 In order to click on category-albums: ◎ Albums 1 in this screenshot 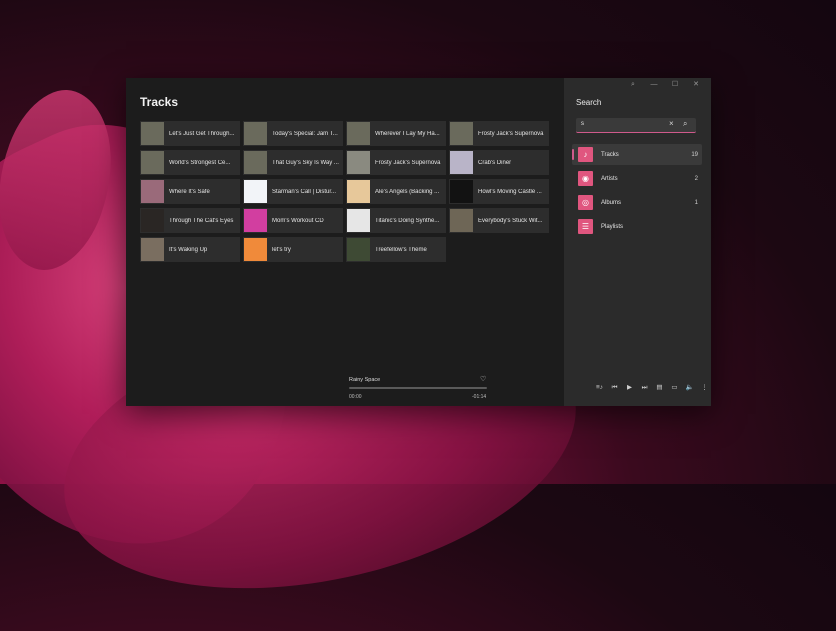, I will do `click(637, 202)`.